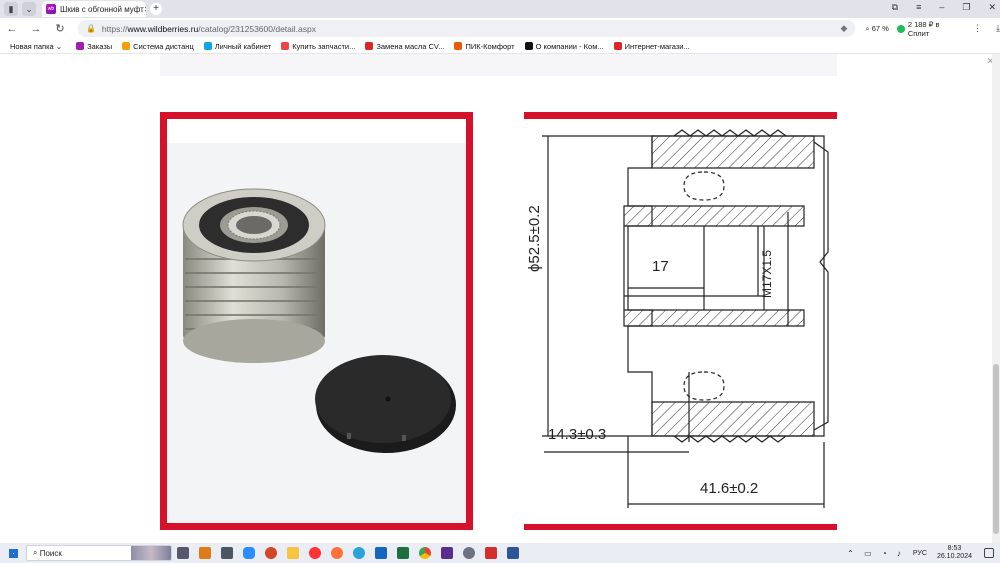 The image size is (1000, 563). Describe the element at coordinates (966, 7) in the screenshot. I see `maximize-icon: ❐` at that location.